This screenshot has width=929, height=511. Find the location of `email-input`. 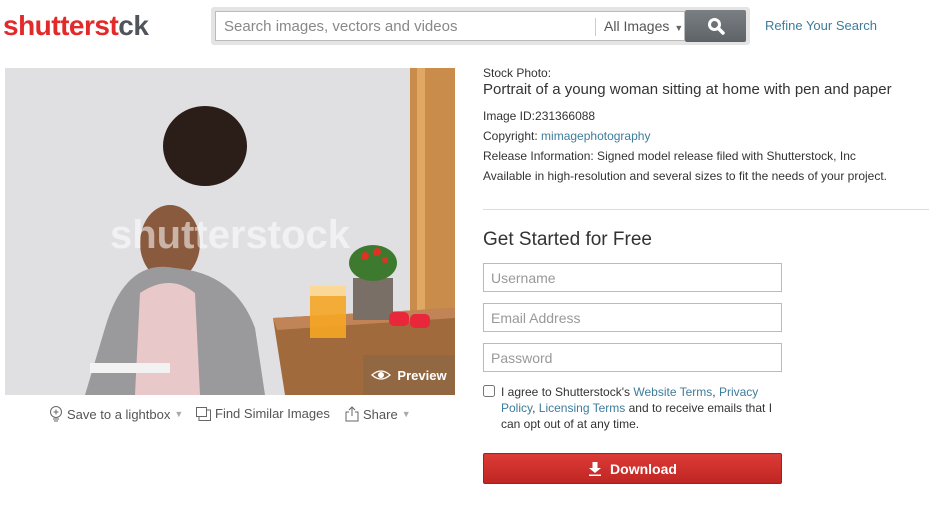

email-input is located at coordinates (632, 317).